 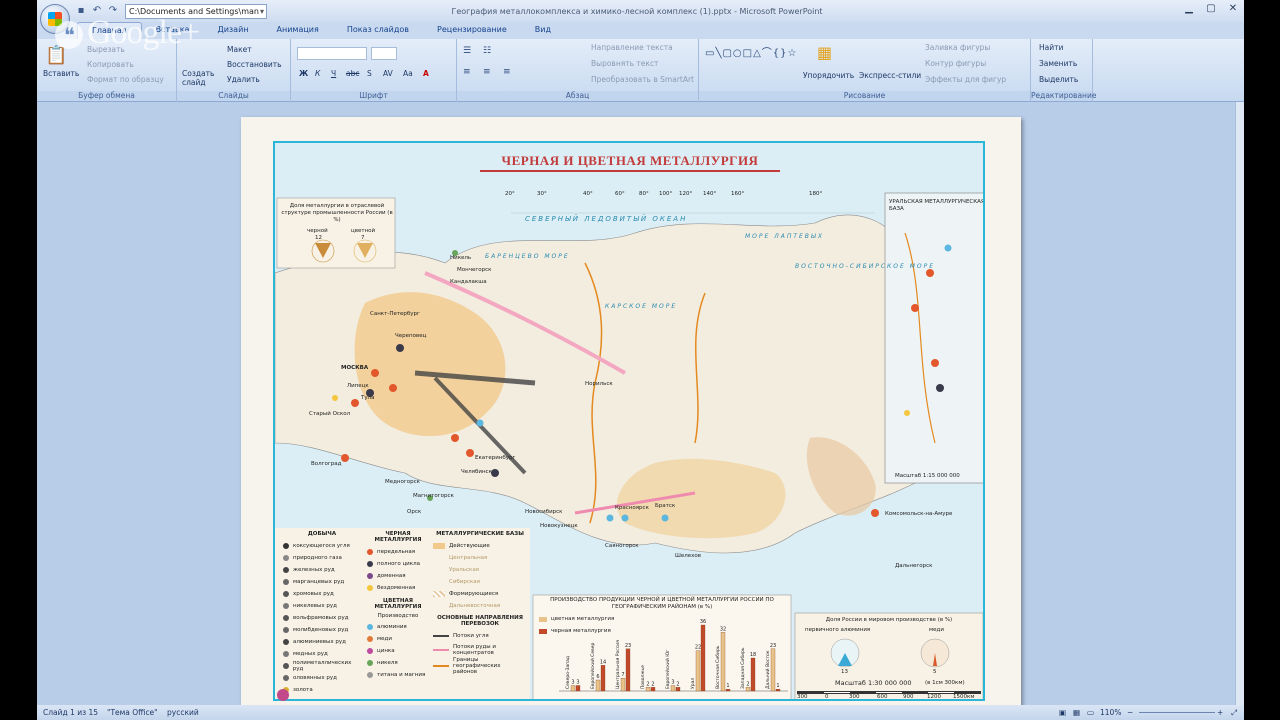 What do you see at coordinates (384, 53) in the screenshot?
I see `font-size-box` at bounding box center [384, 53].